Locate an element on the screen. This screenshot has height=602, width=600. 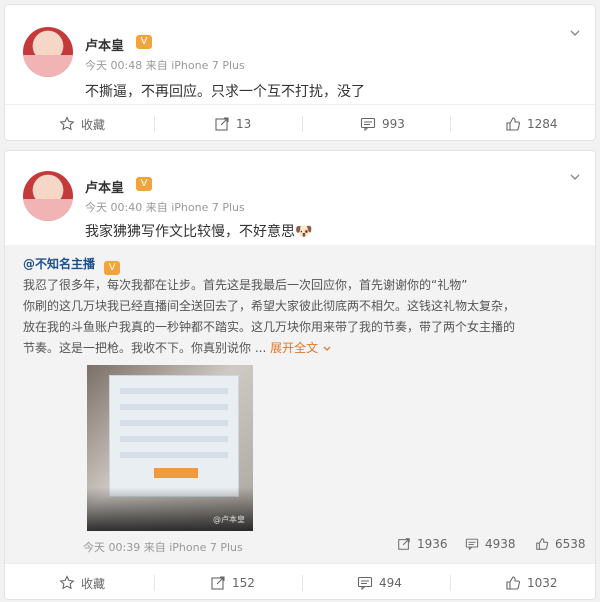
expand-link: 展开全文 is located at coordinates (301, 348).